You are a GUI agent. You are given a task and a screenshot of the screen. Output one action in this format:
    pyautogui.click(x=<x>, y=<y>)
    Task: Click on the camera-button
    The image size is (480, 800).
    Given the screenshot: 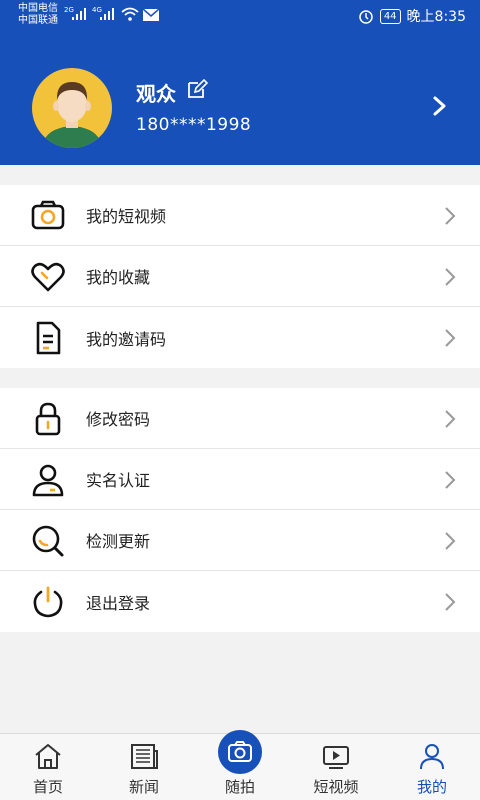 What is the action you would take?
    pyautogui.click(x=240, y=752)
    